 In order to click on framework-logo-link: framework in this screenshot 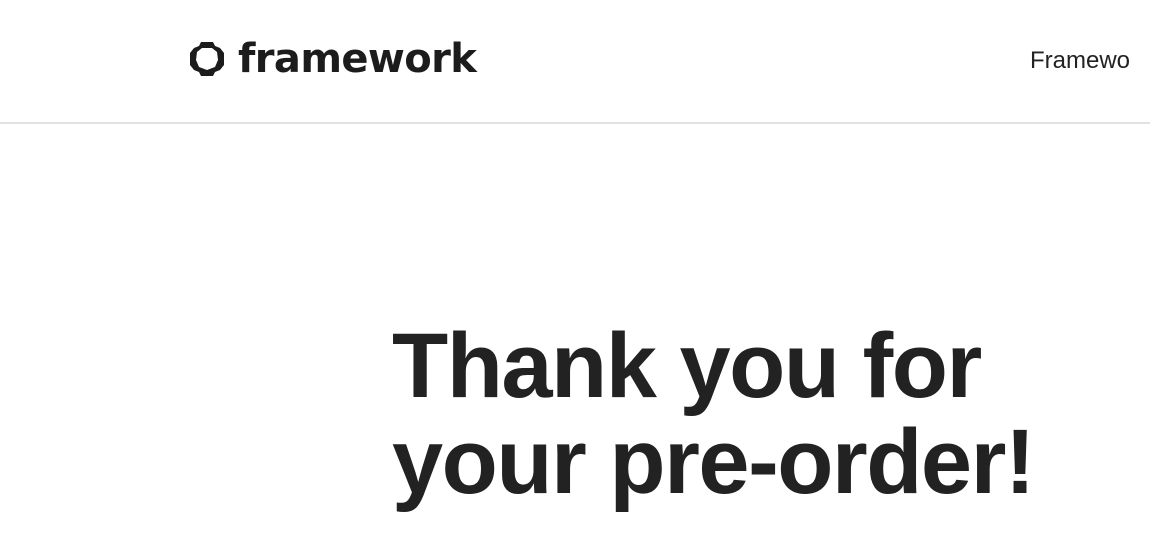, I will do `click(331, 59)`.